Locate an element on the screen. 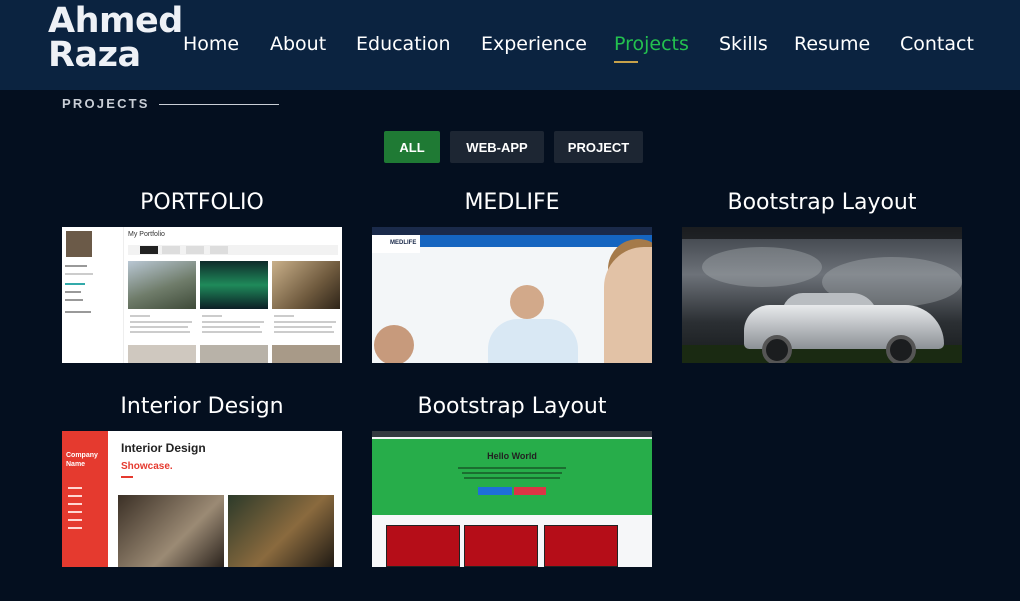  filter-web-app-button: WEB-APP is located at coordinates (497, 147).